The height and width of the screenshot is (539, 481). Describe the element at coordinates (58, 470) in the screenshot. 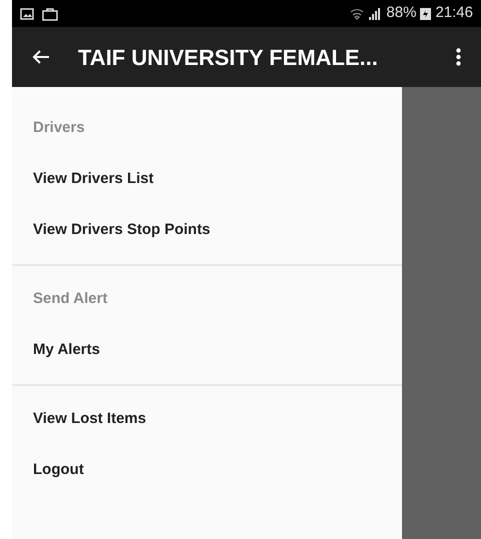

I see `menu-item: Logout` at that location.